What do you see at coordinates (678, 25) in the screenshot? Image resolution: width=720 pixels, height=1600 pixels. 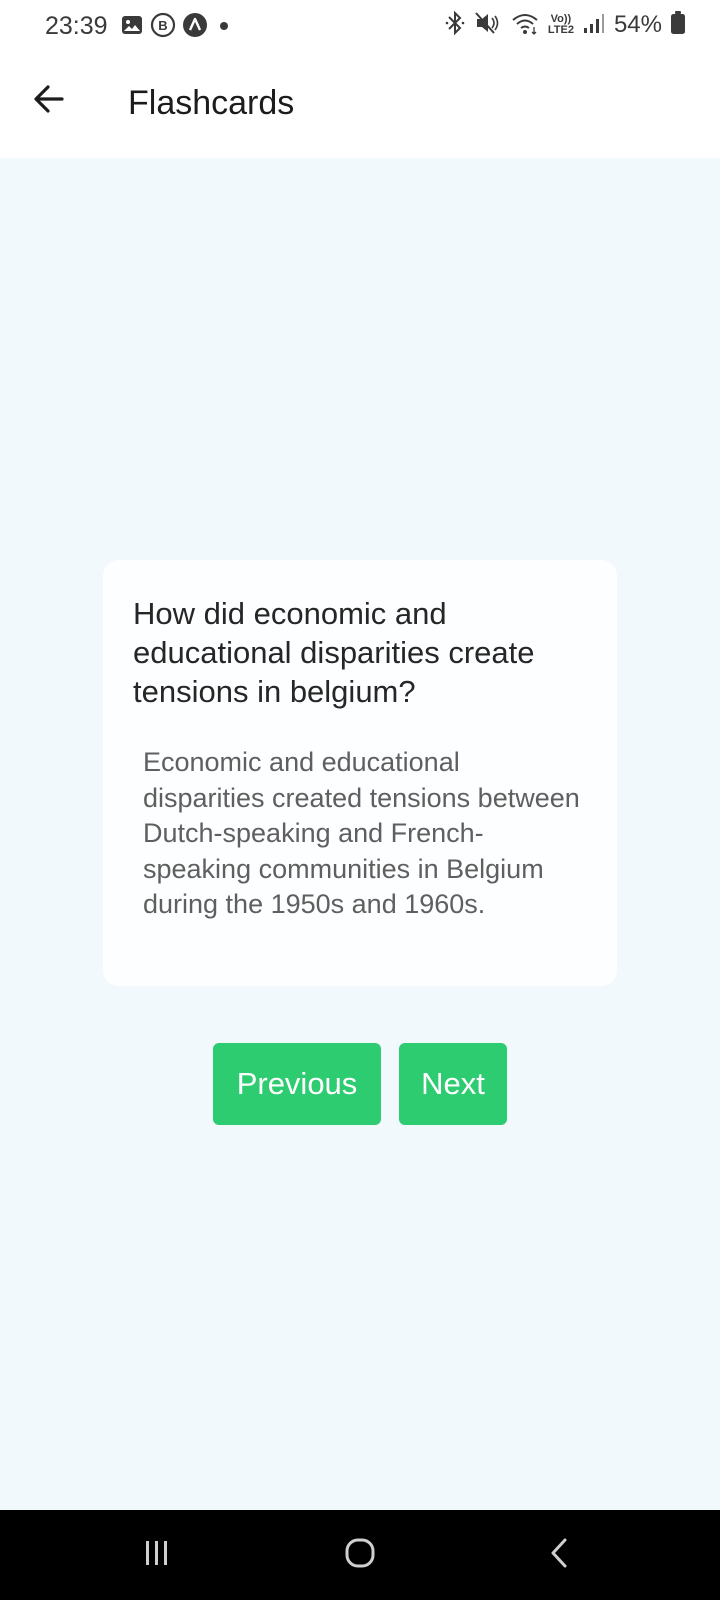 I see `battery-icon` at bounding box center [678, 25].